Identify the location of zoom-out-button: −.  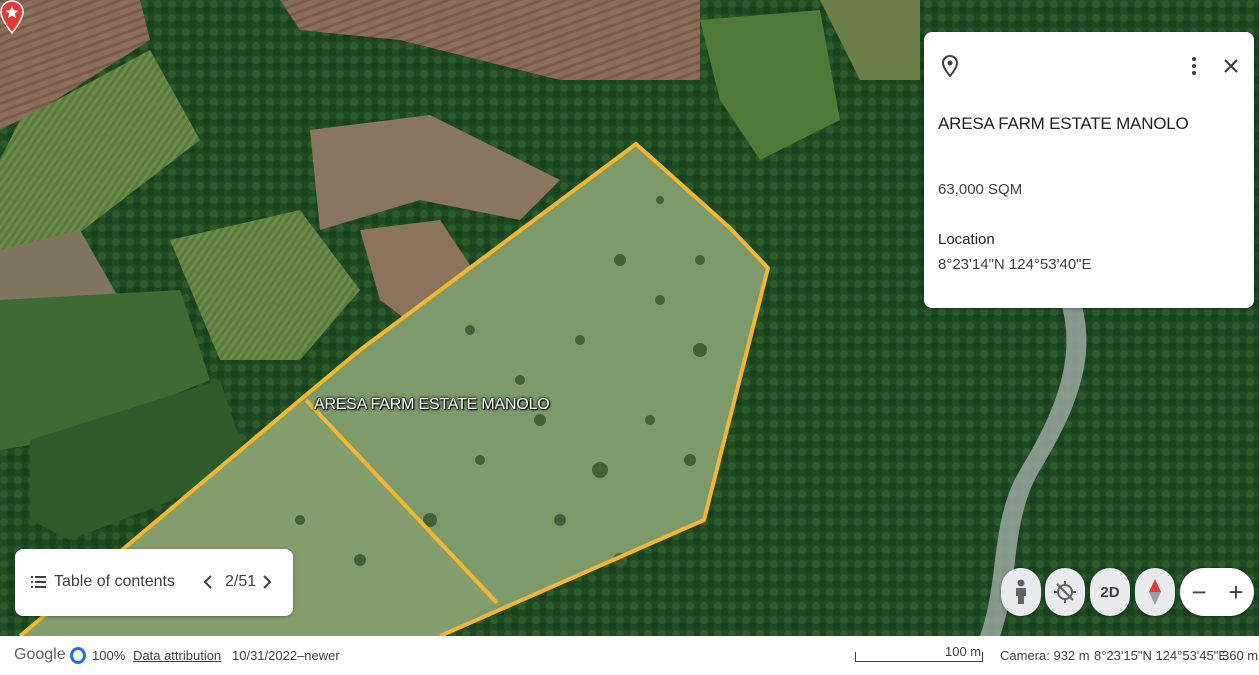
(1199, 592).